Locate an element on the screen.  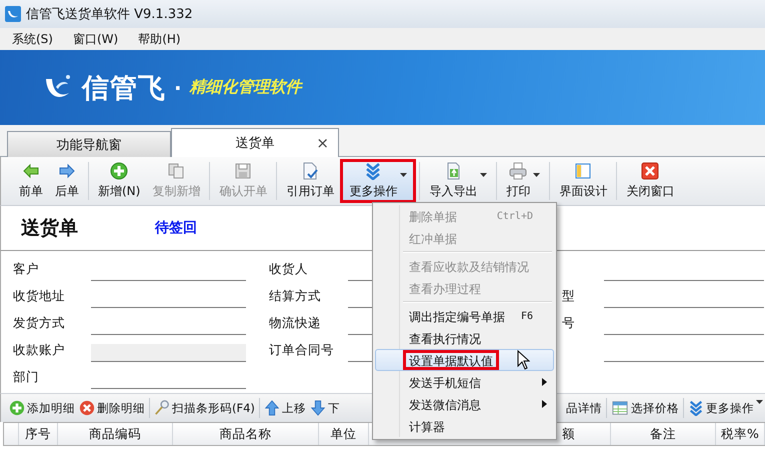
field-label: 收货人 is located at coordinates (289, 269).